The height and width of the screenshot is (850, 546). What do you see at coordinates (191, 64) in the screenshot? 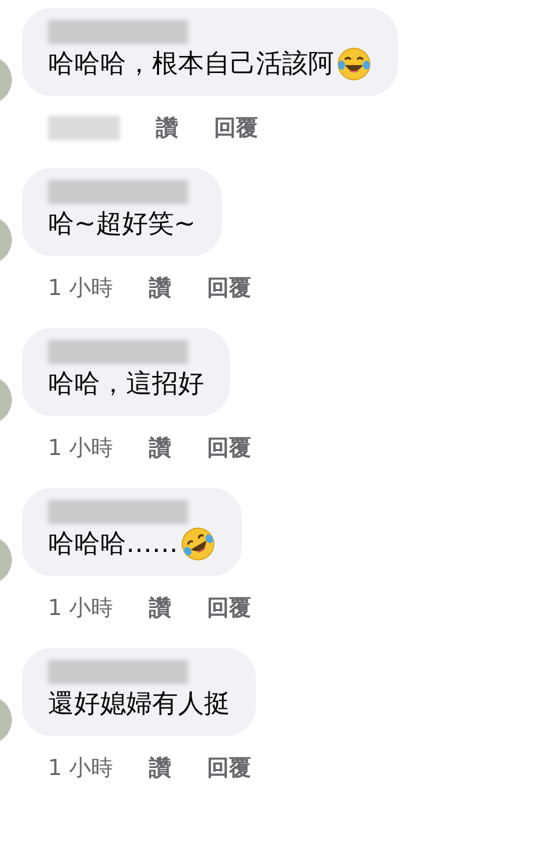
I see `comment-text: 哈哈哈，根本自己活該阿` at bounding box center [191, 64].